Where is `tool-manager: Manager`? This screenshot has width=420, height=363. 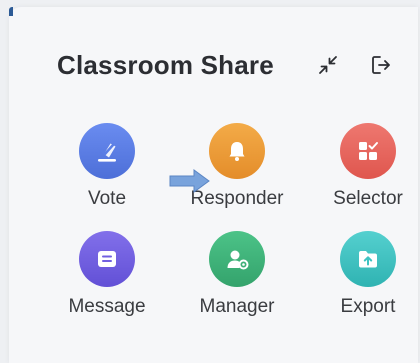
tool-manager: Manager is located at coordinates (237, 286).